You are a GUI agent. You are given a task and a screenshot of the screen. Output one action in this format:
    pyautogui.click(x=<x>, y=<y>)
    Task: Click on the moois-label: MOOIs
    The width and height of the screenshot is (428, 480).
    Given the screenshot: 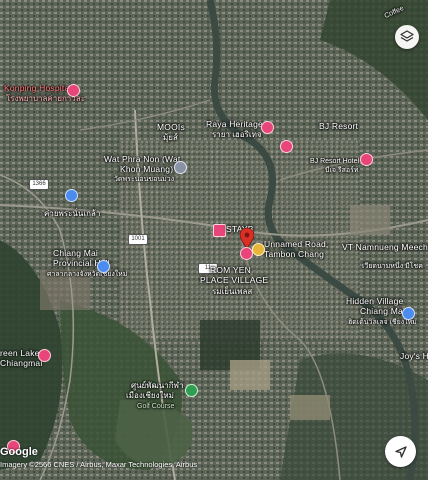 What is the action you would take?
    pyautogui.click(x=171, y=127)
    